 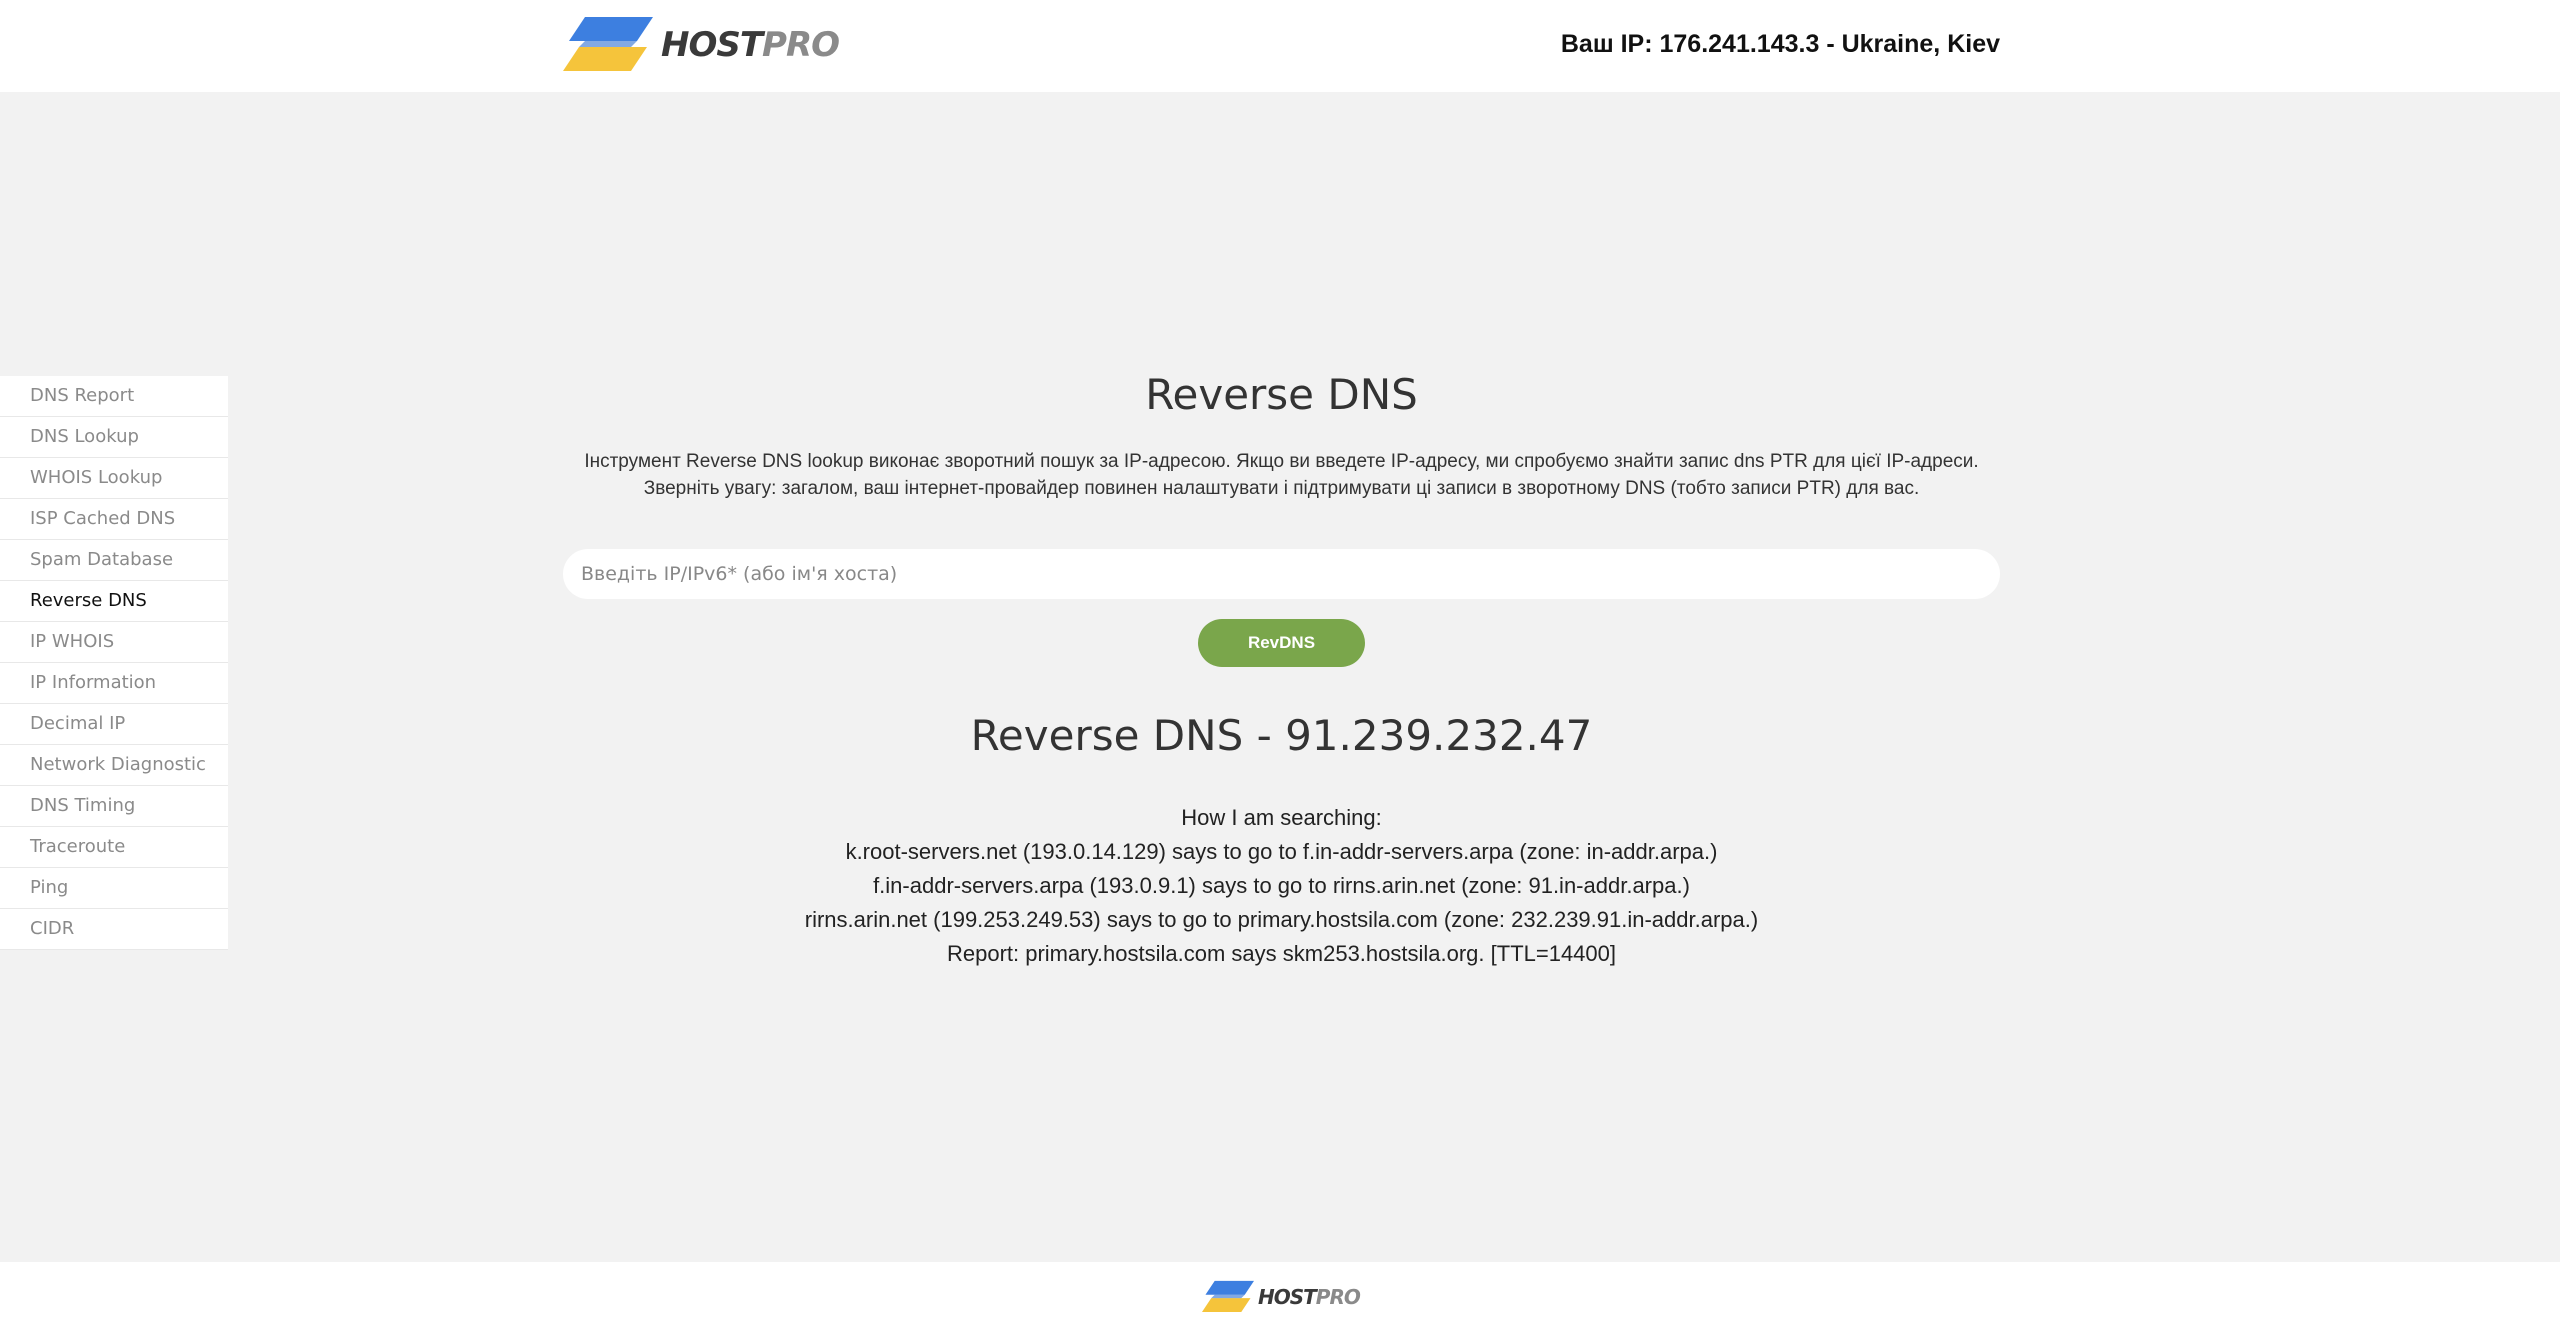 I want to click on sidebar-item-dns-lookup: DNS Lookup, so click(x=114, y=437).